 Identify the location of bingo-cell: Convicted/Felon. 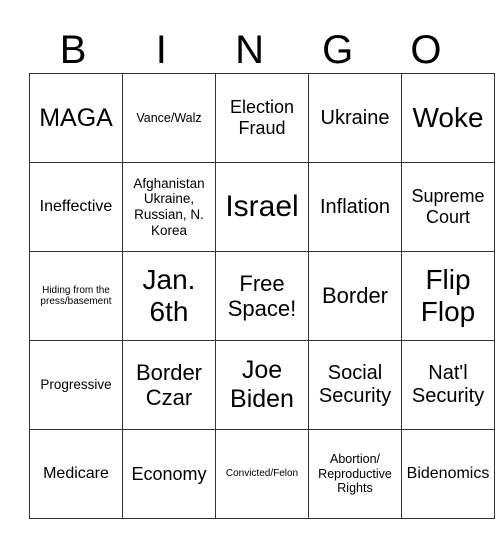
(262, 474).